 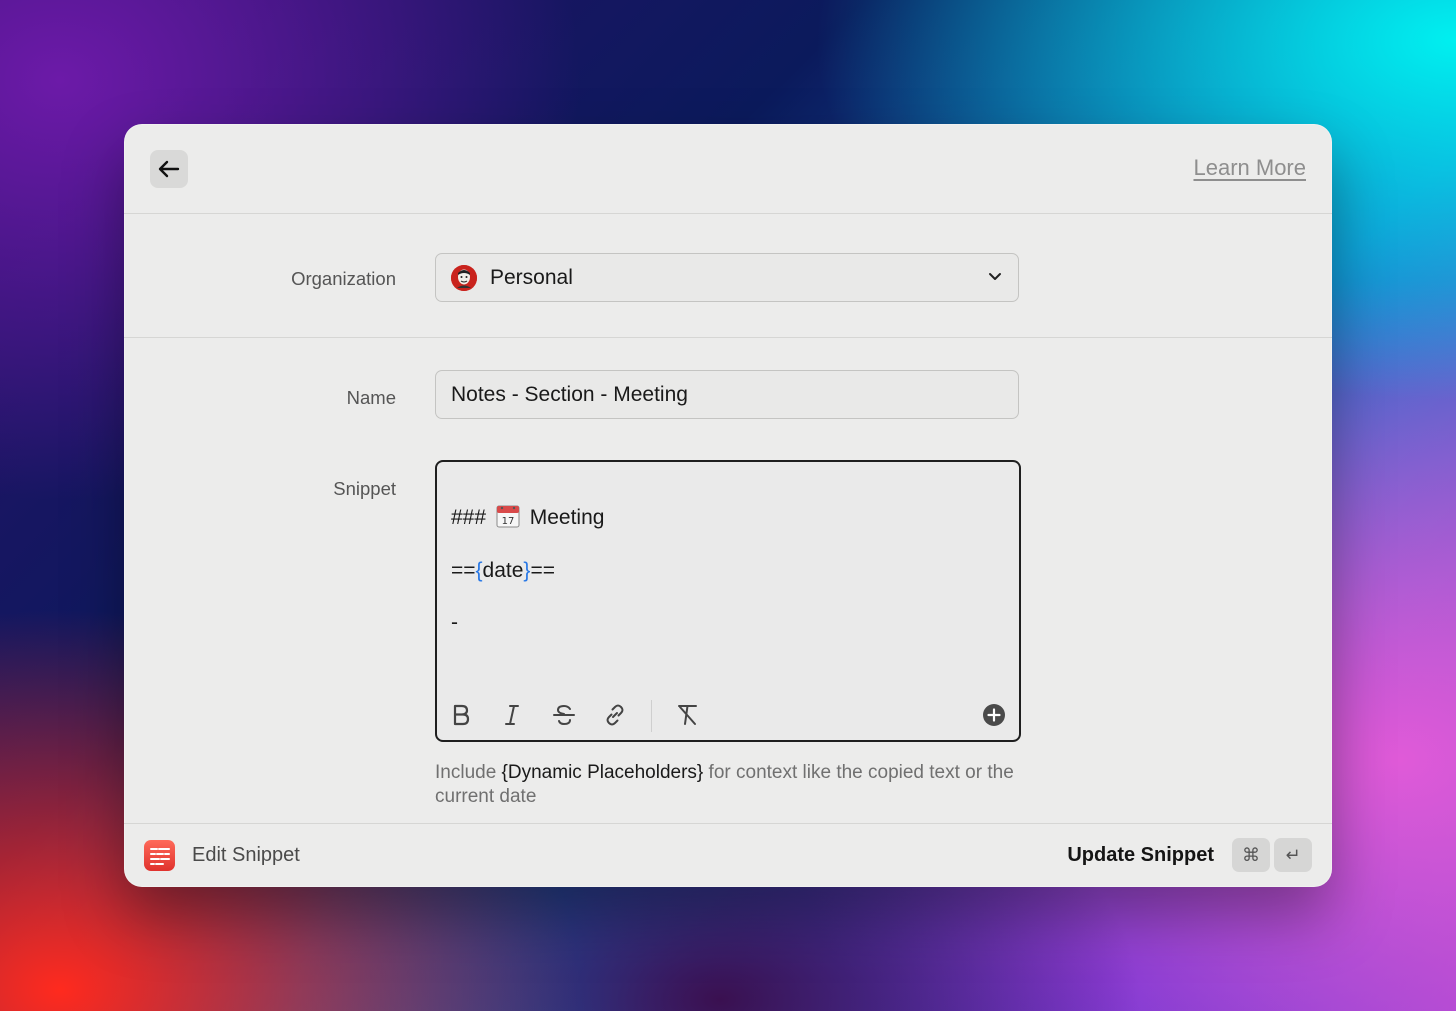 I want to click on organization-label: Organization, so click(x=343, y=278).